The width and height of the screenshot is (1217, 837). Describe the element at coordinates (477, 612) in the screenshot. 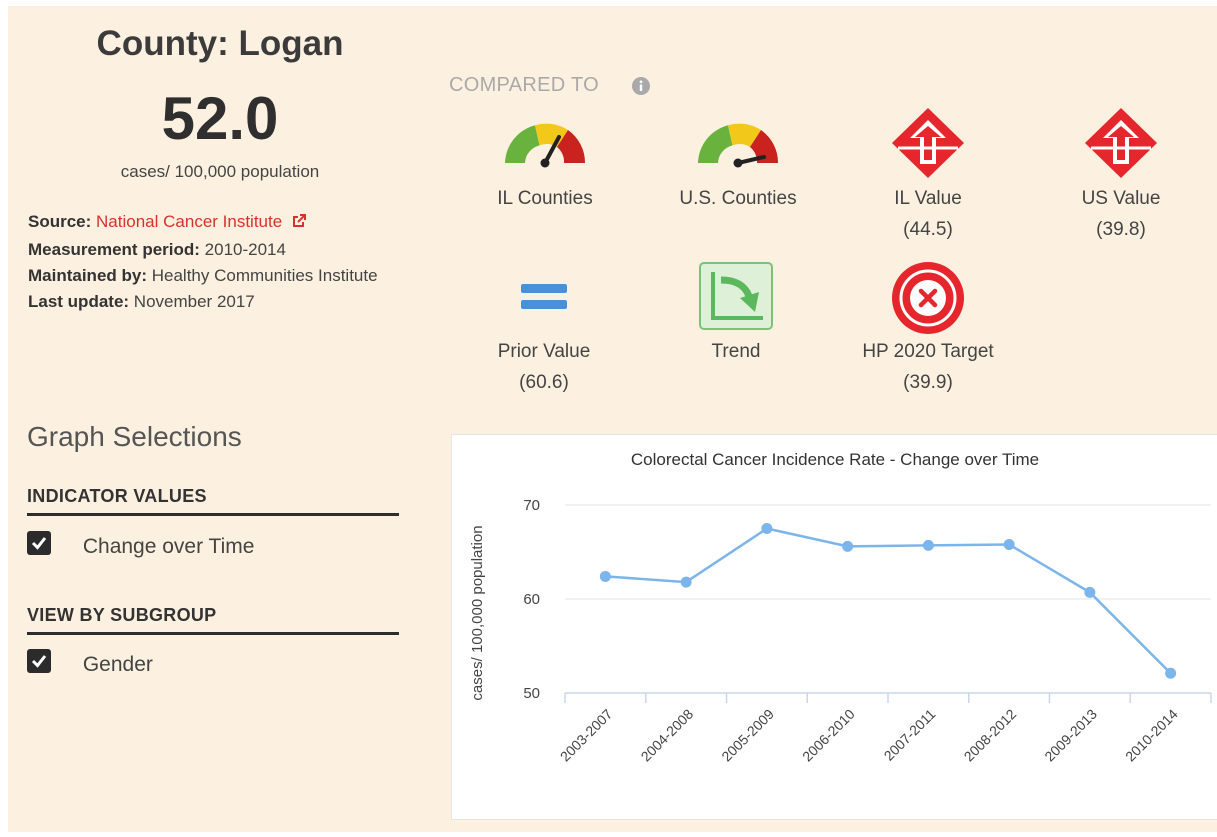

I see `y-axis-label: cases/ 100,000 population` at that location.